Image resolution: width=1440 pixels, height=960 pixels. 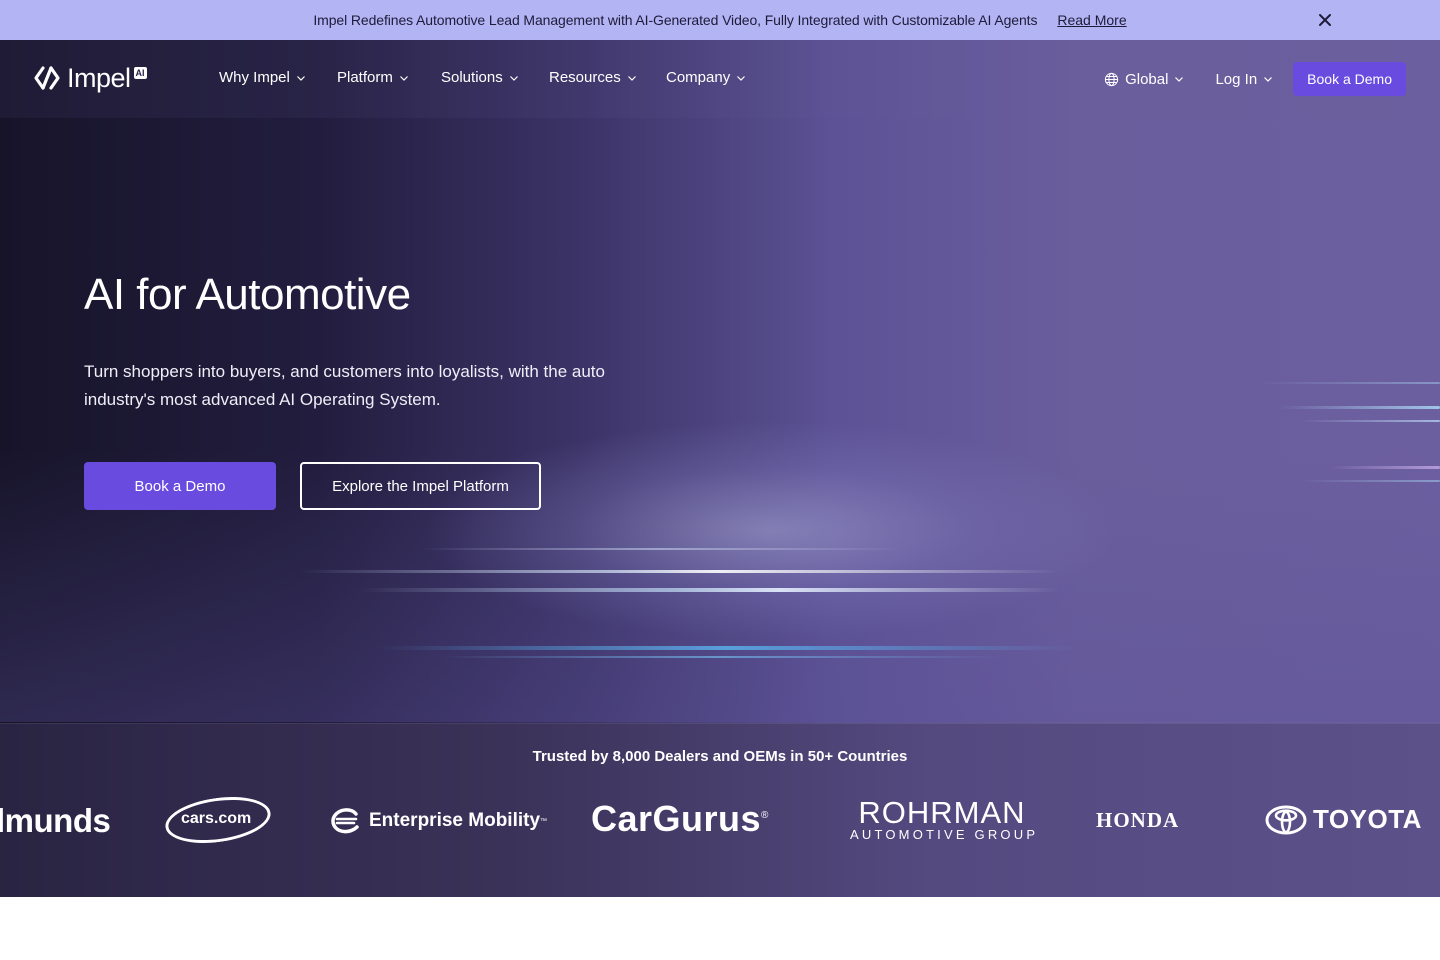 I want to click on login-menu: Log In, so click(x=1244, y=79).